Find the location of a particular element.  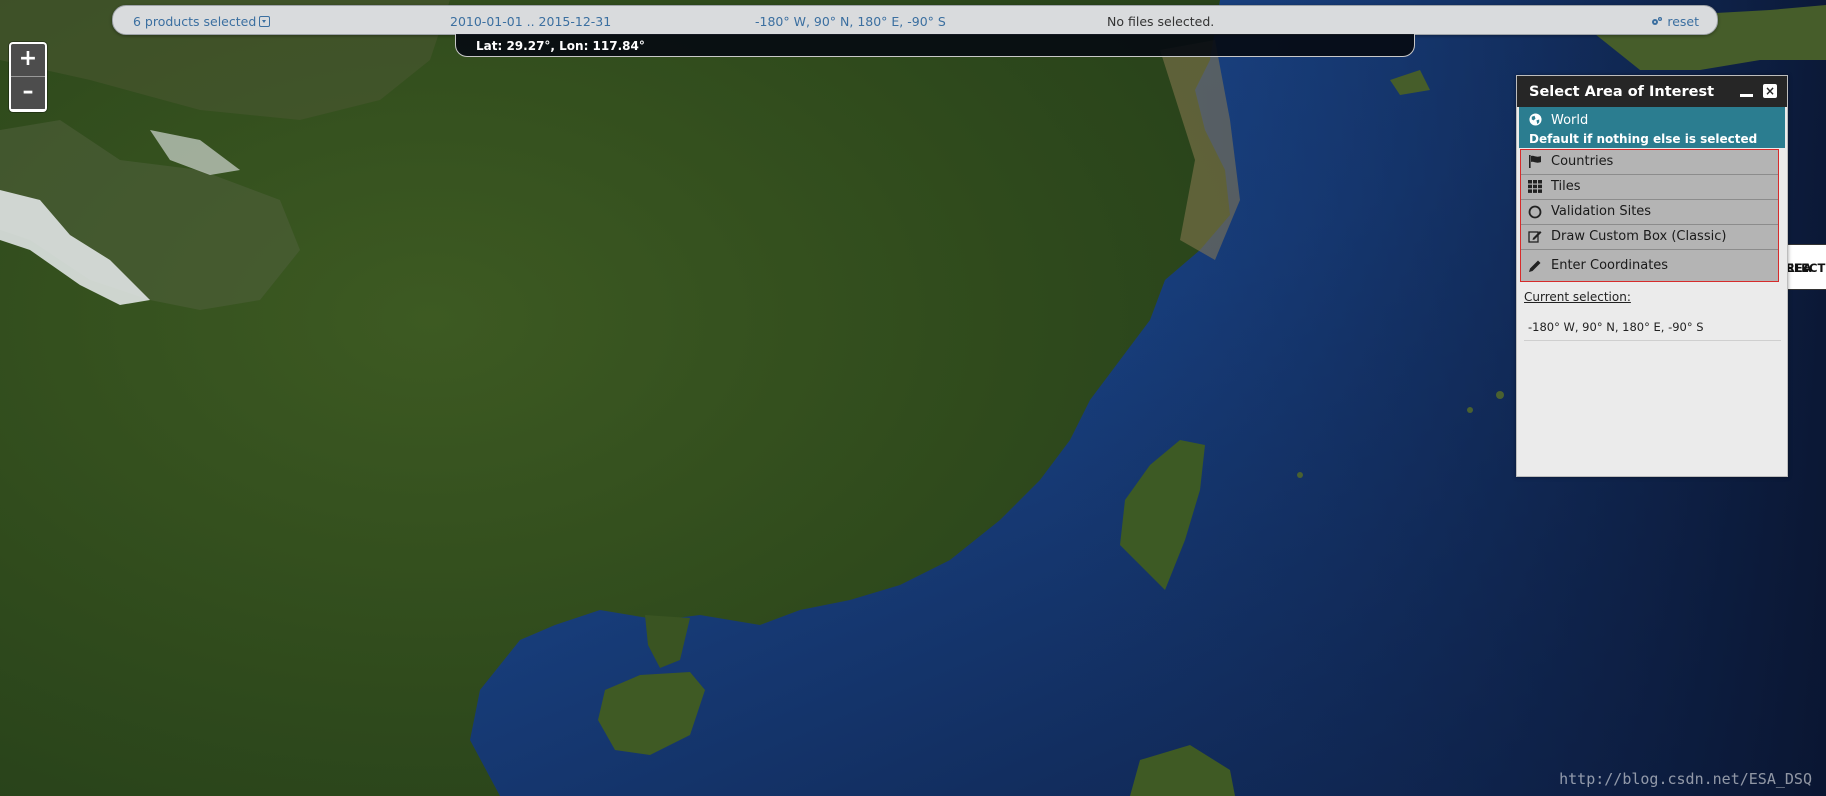

zoom-out-button: – is located at coordinates (28, 92).